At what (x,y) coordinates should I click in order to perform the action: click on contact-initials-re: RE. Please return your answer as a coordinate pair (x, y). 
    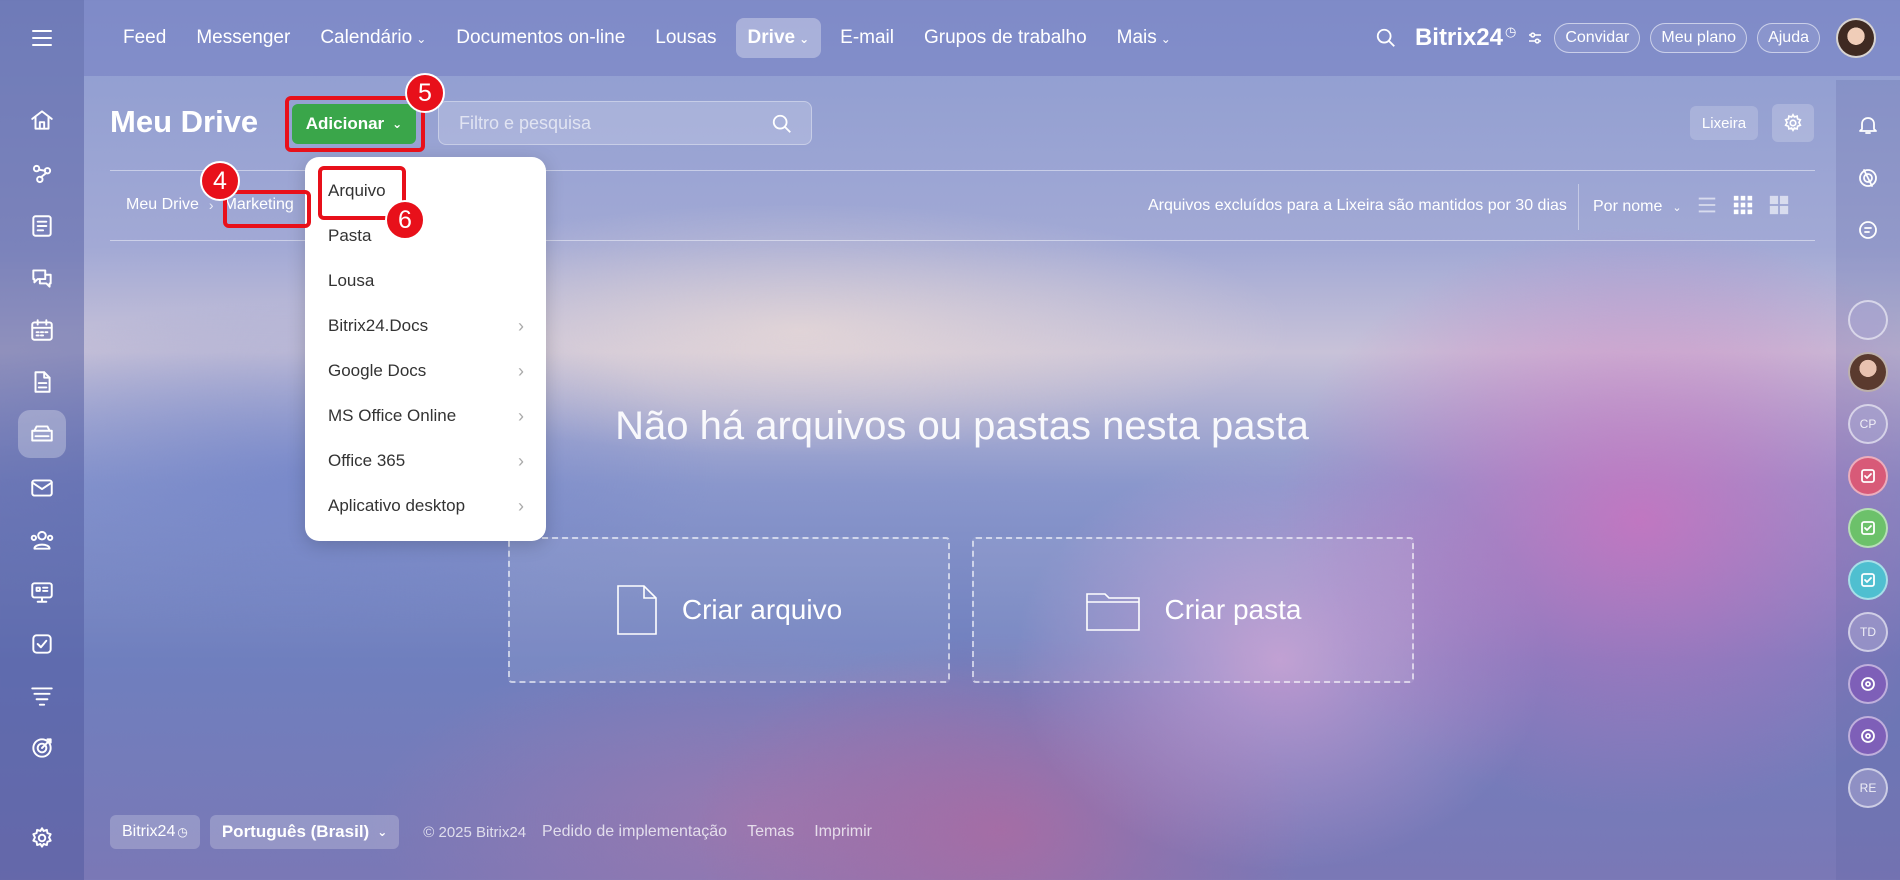
    Looking at the image, I should click on (1868, 788).